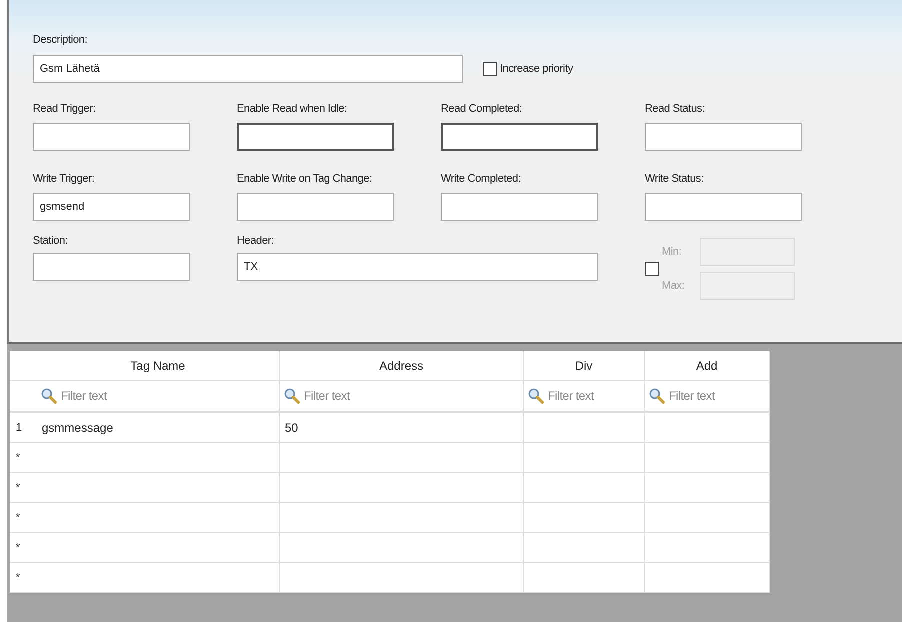  What do you see at coordinates (292, 109) in the screenshot?
I see `field-label: Enable Read when Idle:` at bounding box center [292, 109].